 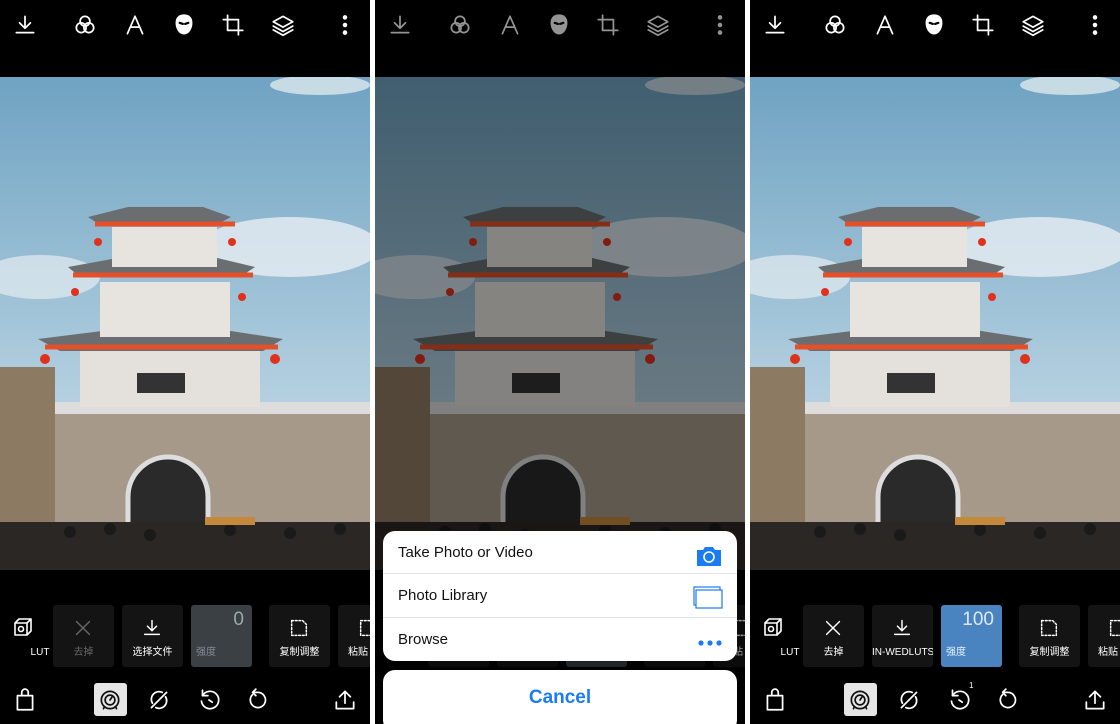 I want to click on lut-tool-row: LUT 去掉 选择文件 0 强度 复制调整 粘贴, so click(x=185, y=636).